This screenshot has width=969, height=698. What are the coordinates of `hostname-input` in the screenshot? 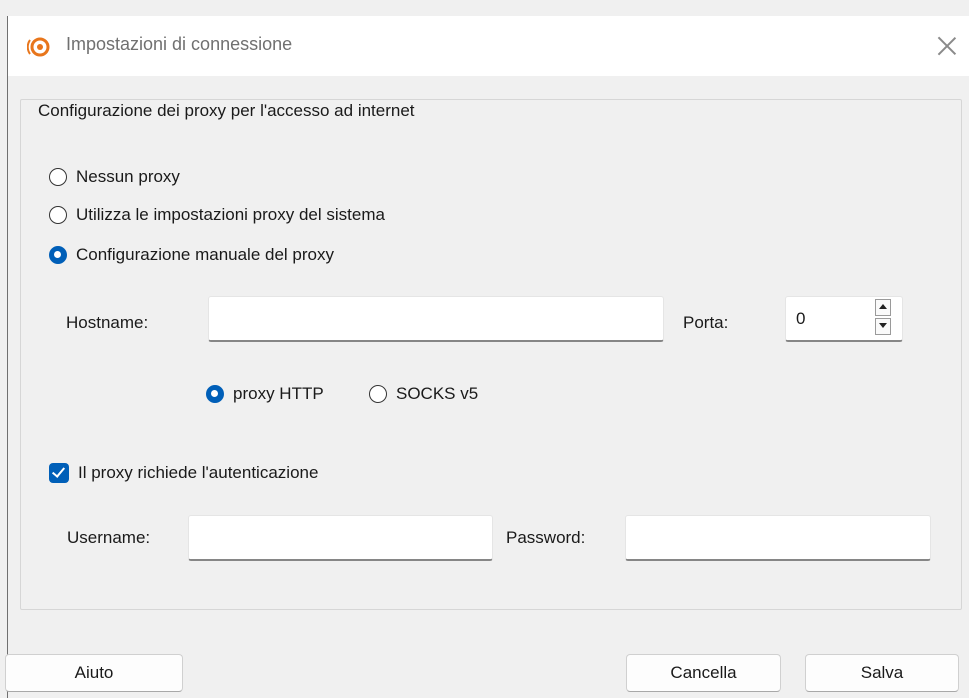 It's located at (436, 319).